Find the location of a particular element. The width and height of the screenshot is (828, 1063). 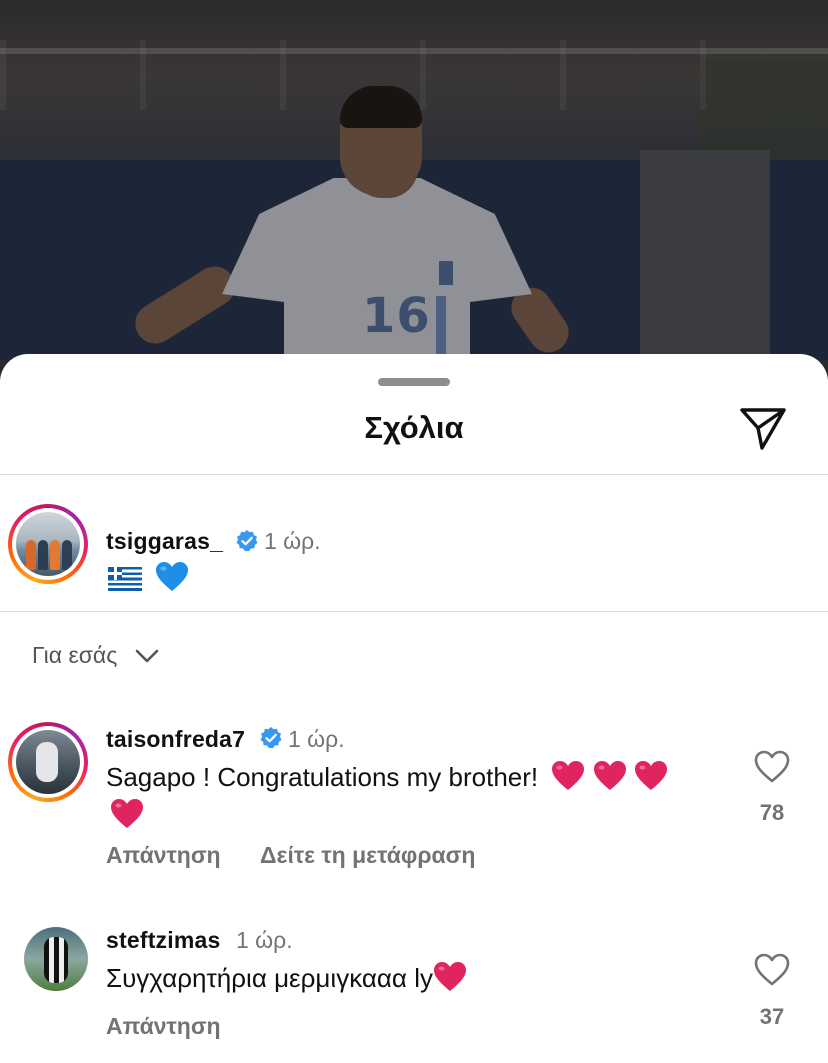

like-count: 78 is located at coordinates (772, 812).